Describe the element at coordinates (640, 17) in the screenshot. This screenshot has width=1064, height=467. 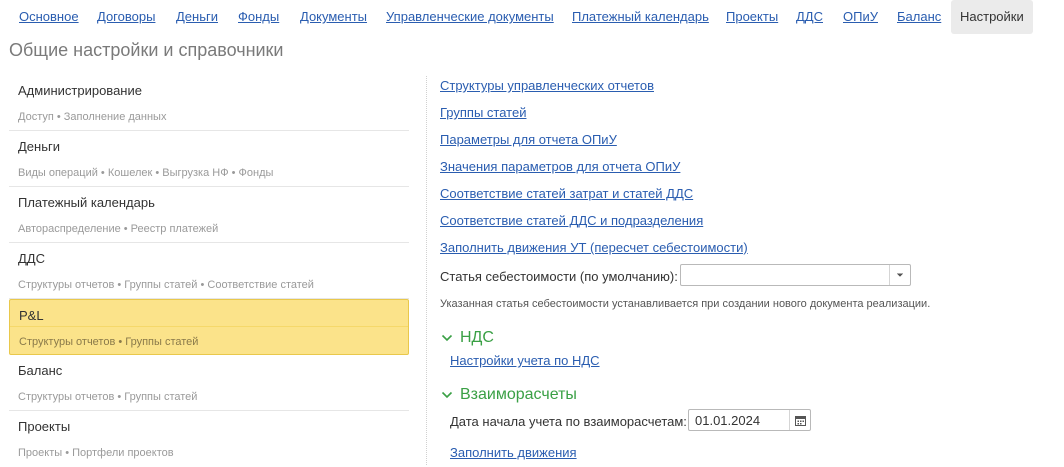
I see `tab-payment-calendar: Платежный календарь` at that location.